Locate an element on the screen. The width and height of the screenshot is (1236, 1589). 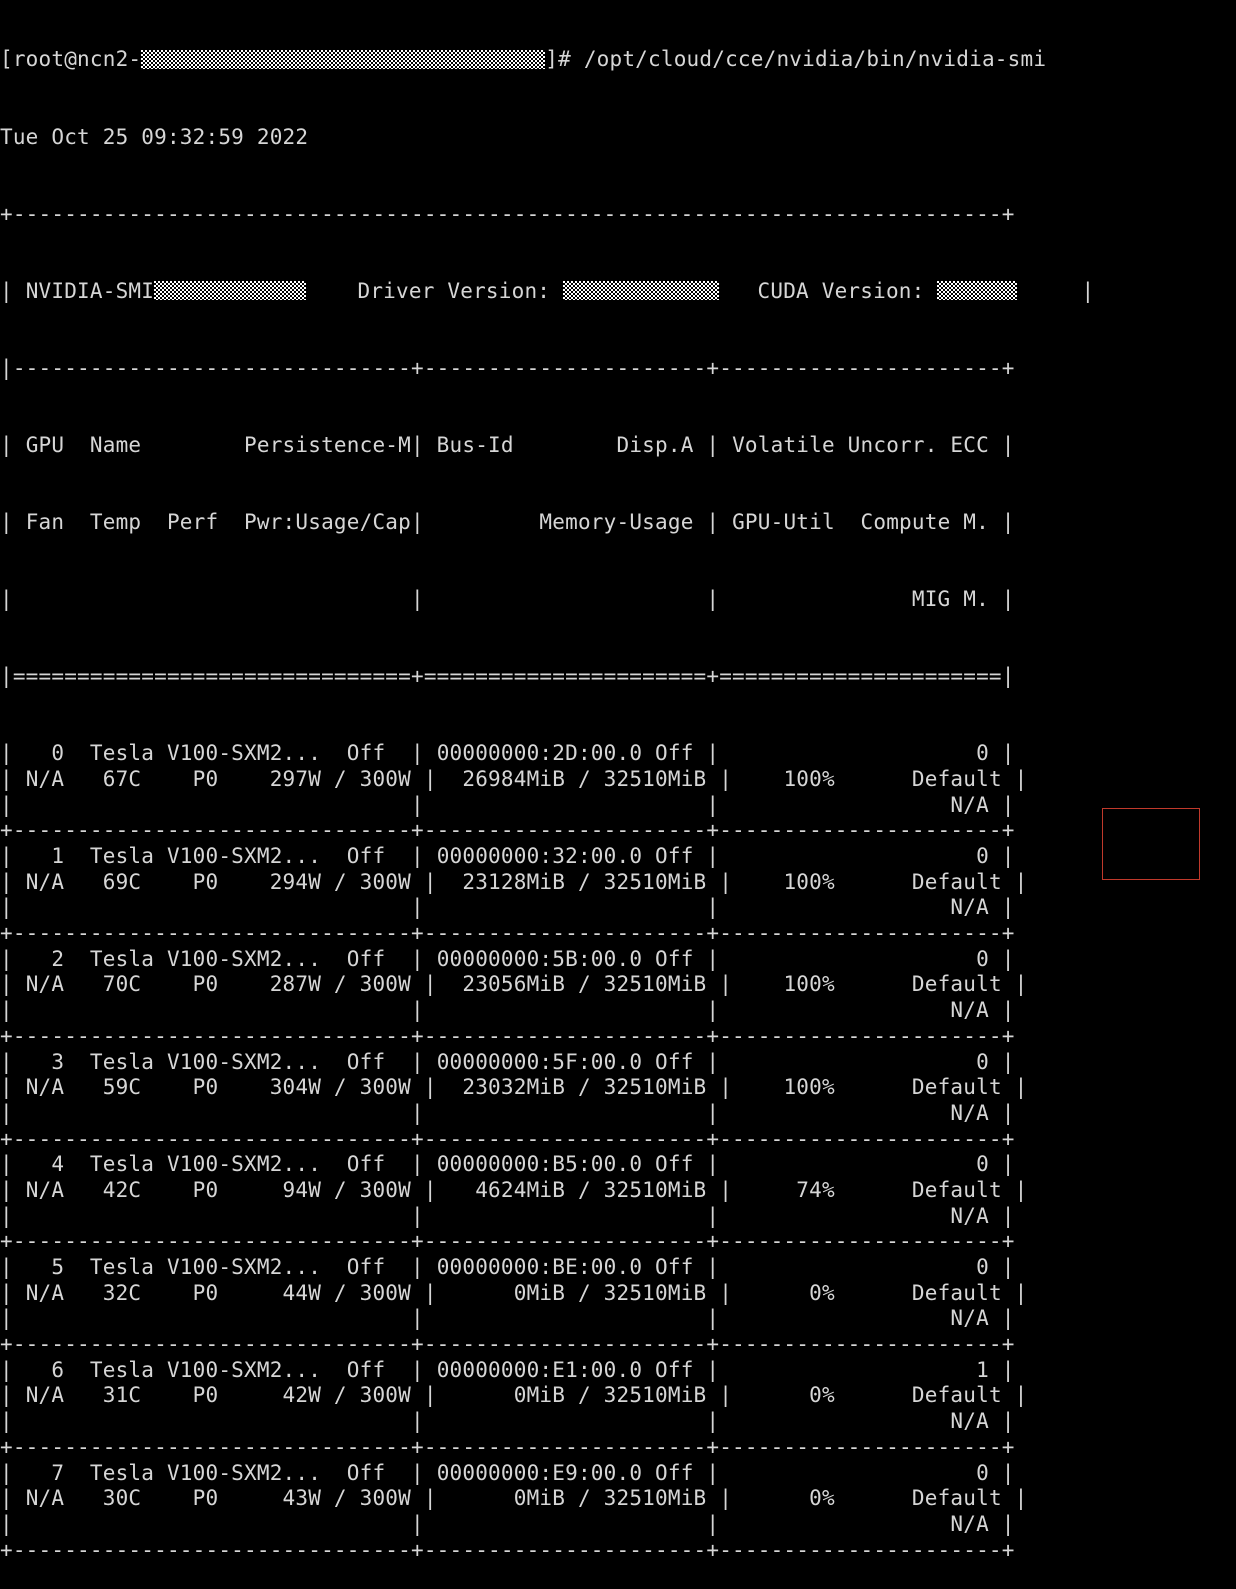
prompt-user-host: [root@ncn2- is located at coordinates (71, 59).